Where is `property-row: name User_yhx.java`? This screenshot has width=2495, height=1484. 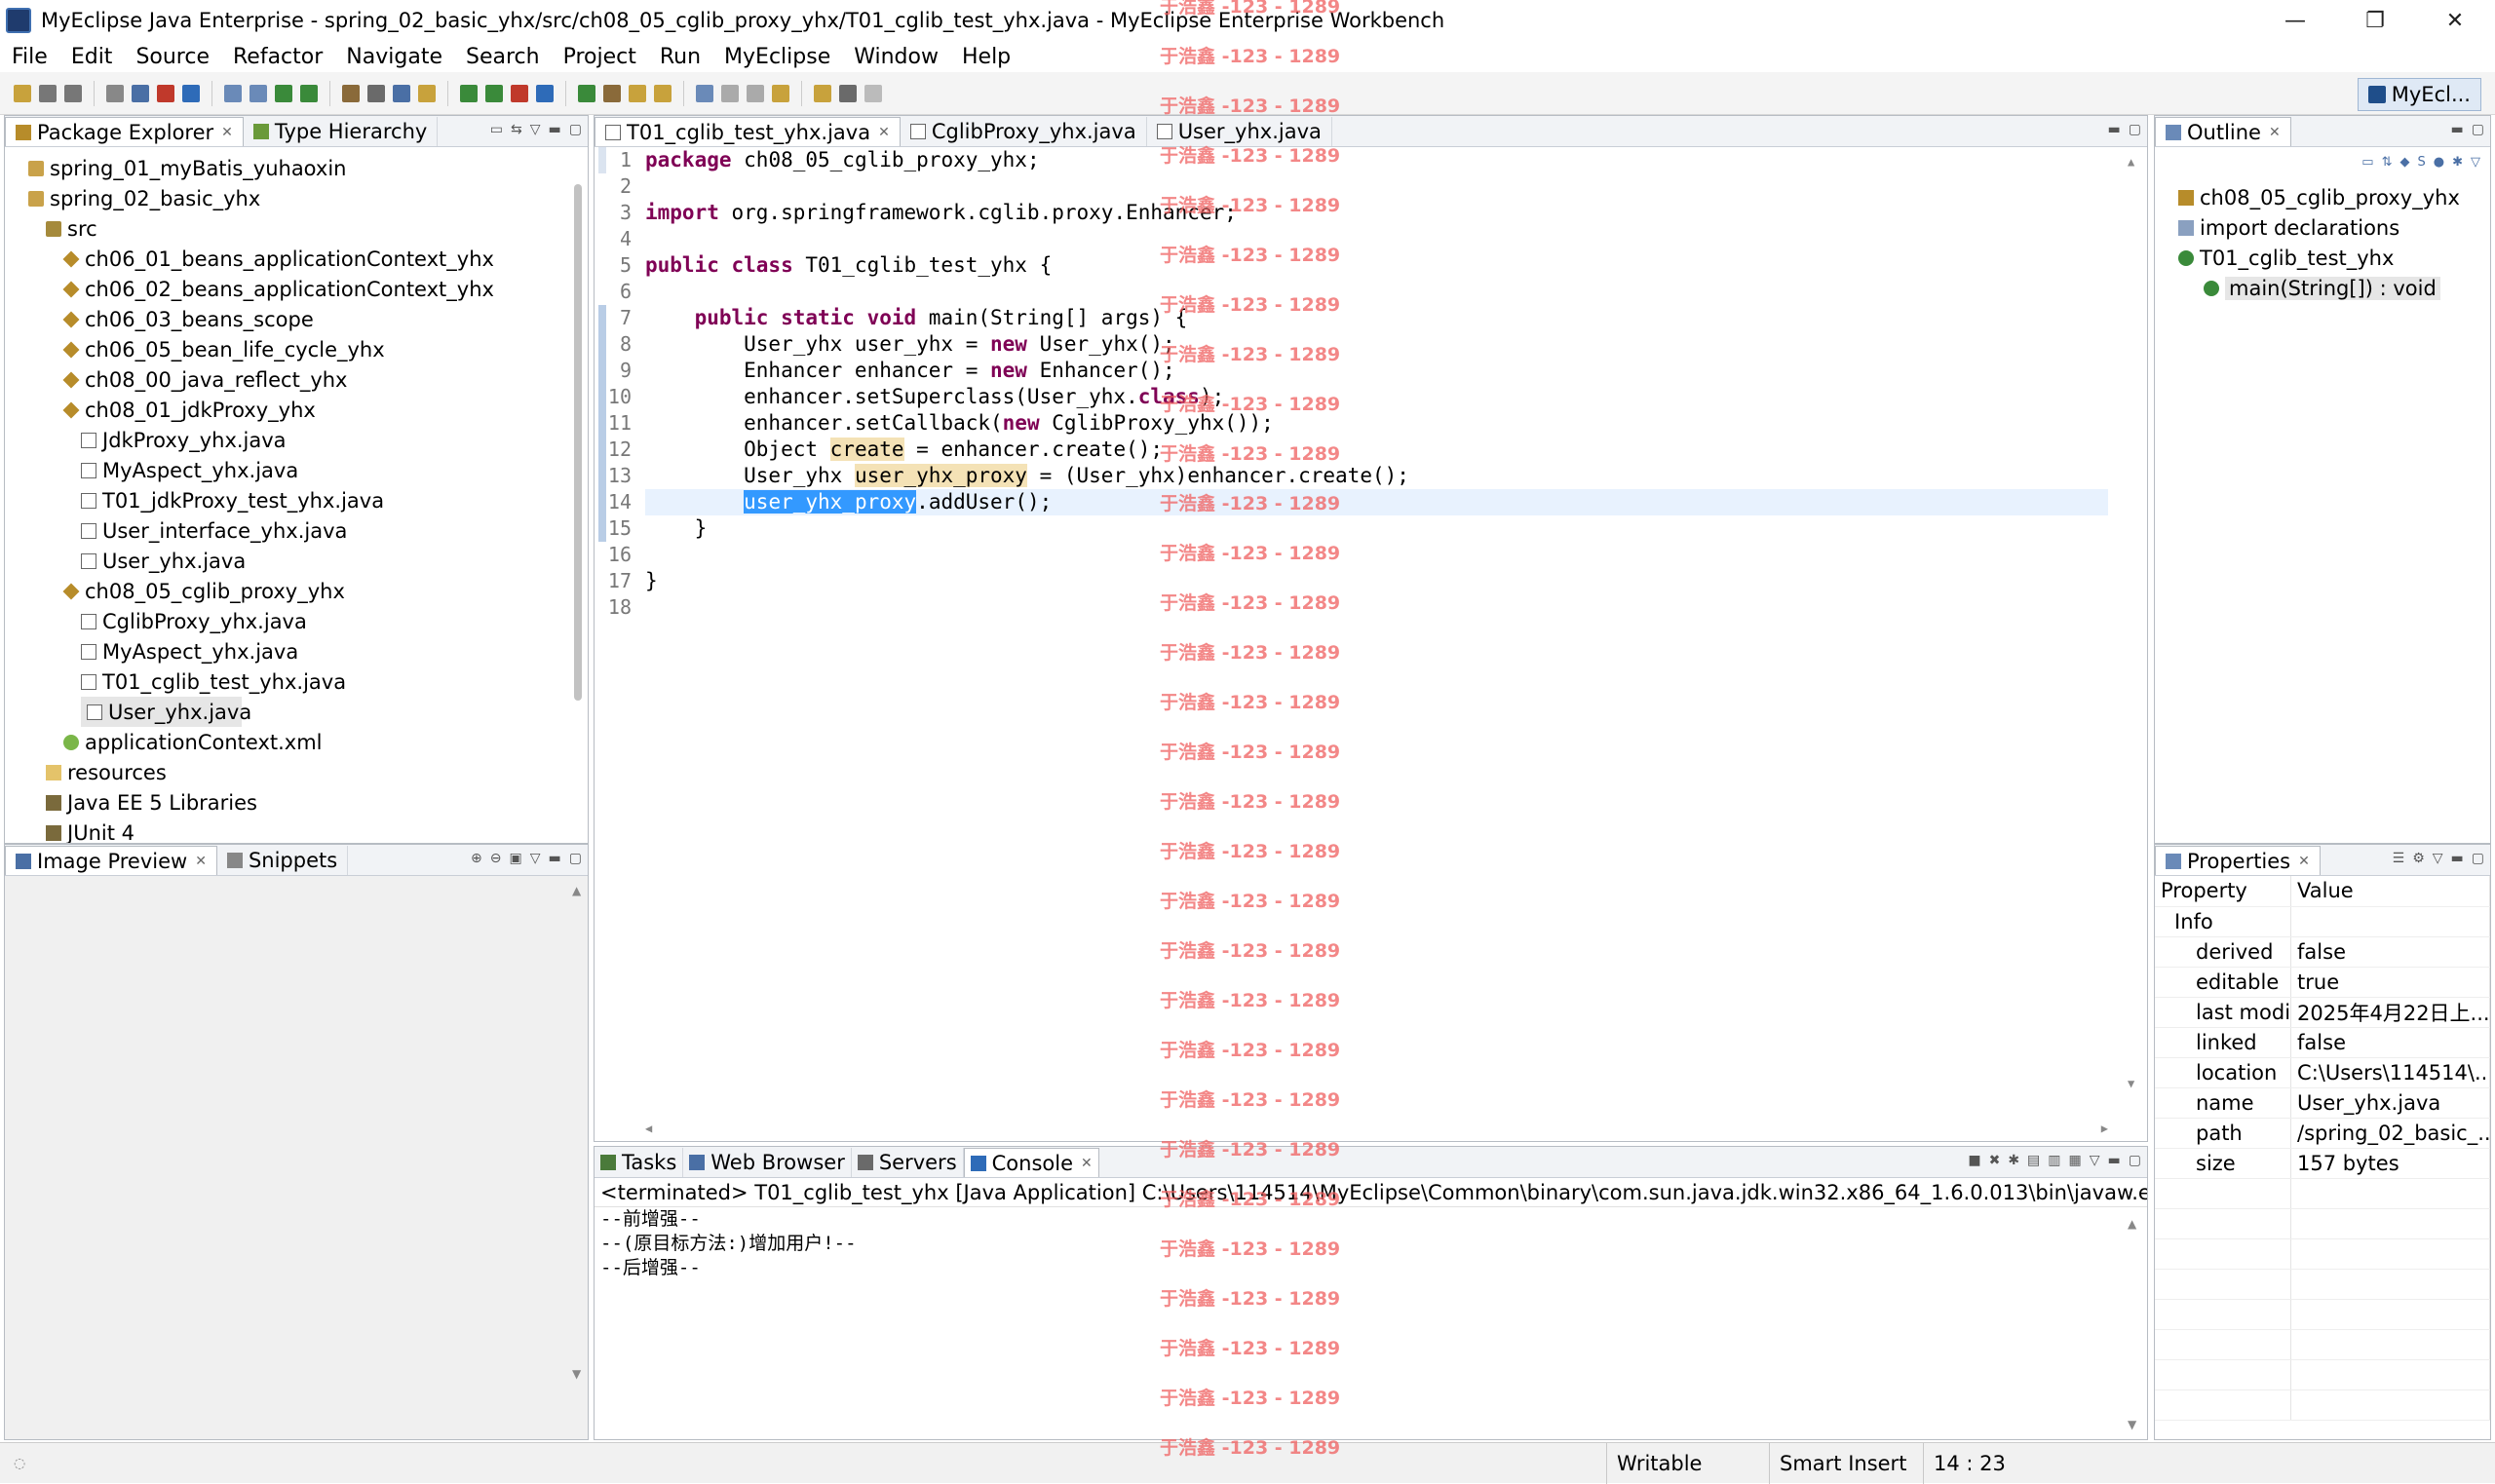
property-row: name User_yhx.java is located at coordinates (2322, 1103).